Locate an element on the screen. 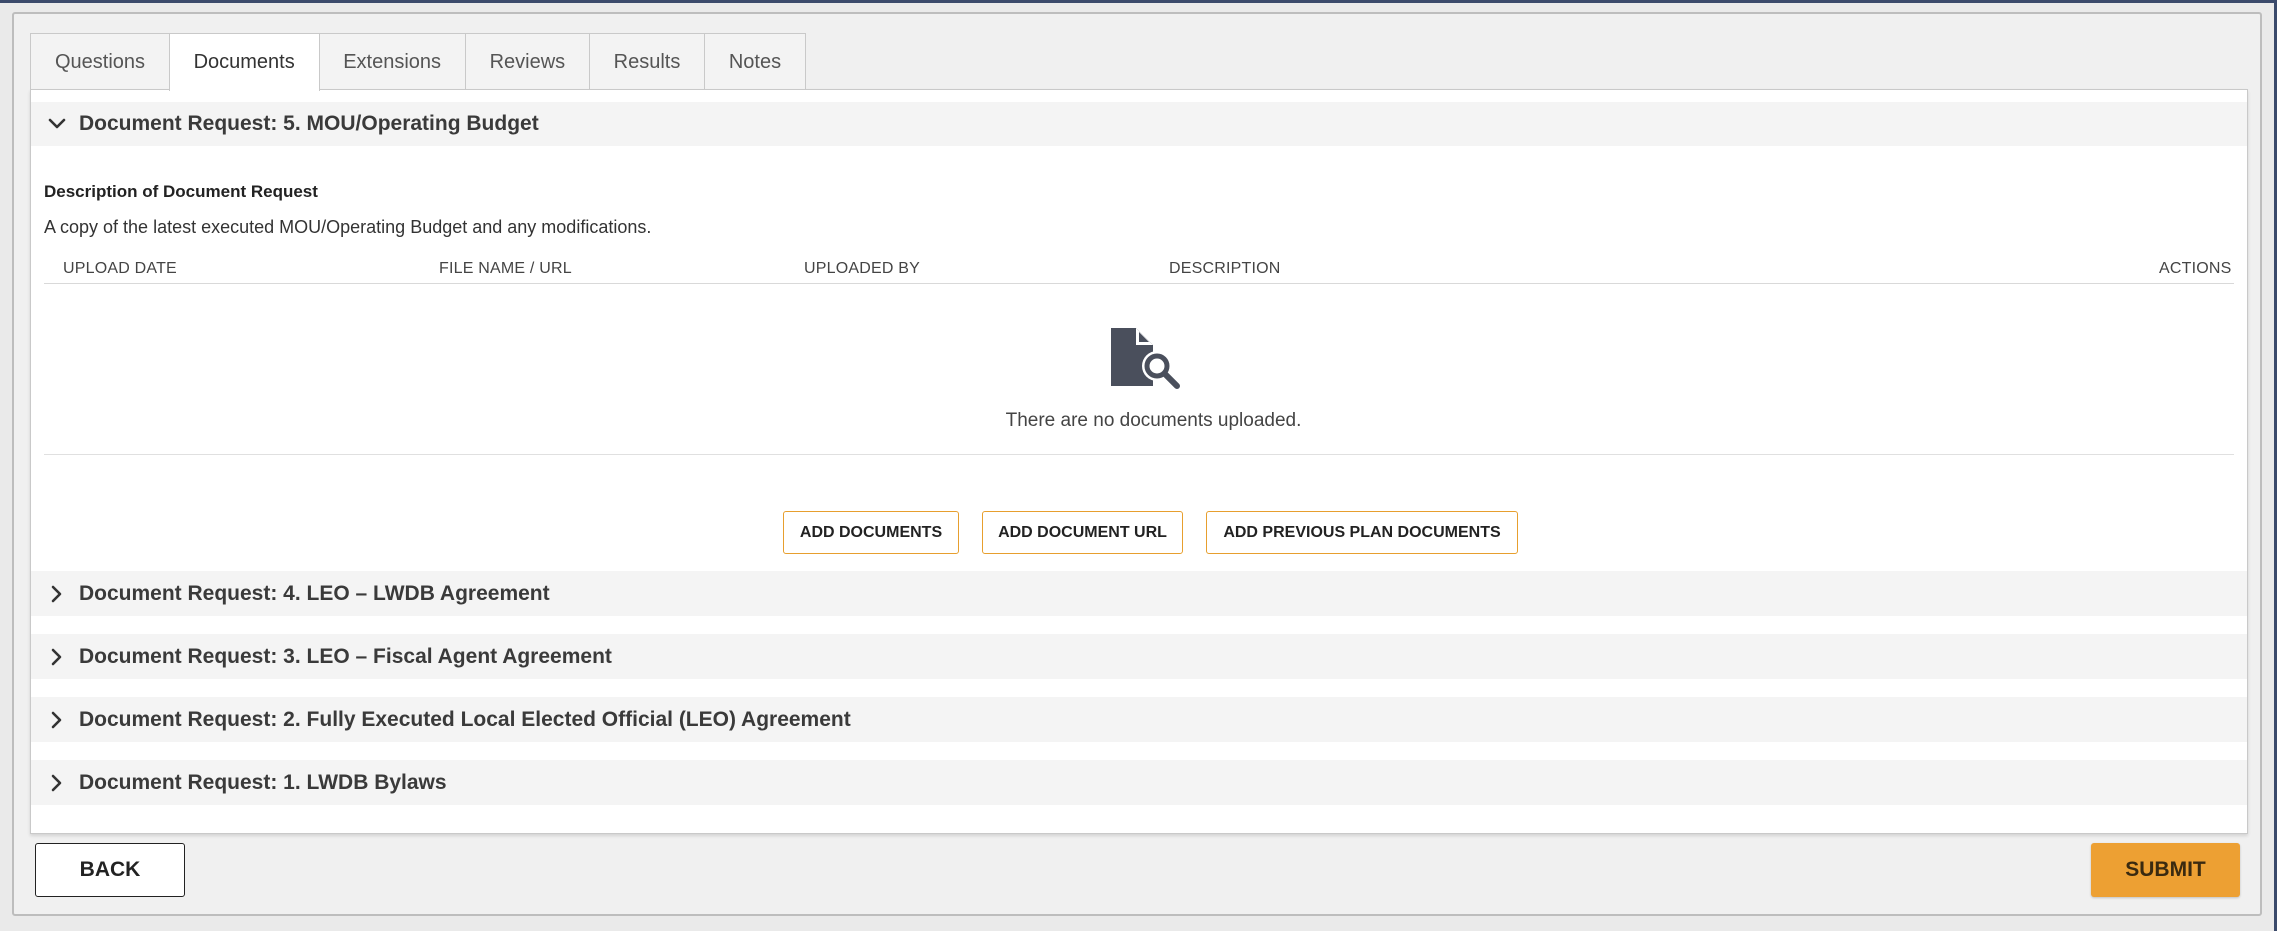  submit-button: SUBMIT is located at coordinates (2165, 870).